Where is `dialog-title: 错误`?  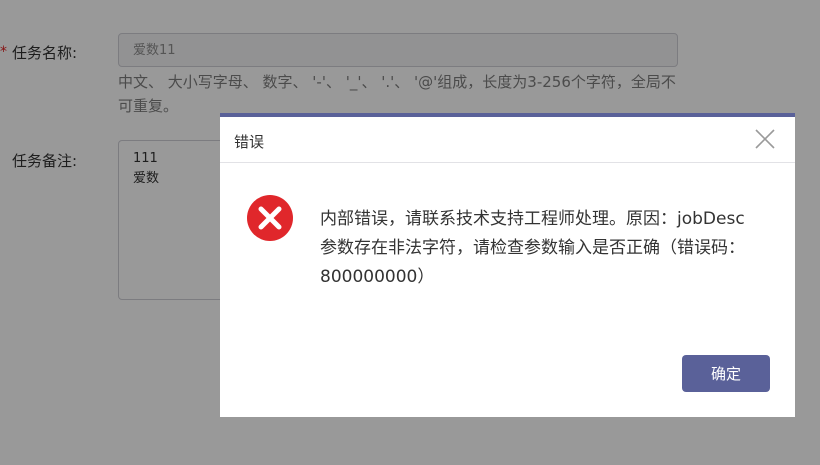 dialog-title: 错误 is located at coordinates (249, 142).